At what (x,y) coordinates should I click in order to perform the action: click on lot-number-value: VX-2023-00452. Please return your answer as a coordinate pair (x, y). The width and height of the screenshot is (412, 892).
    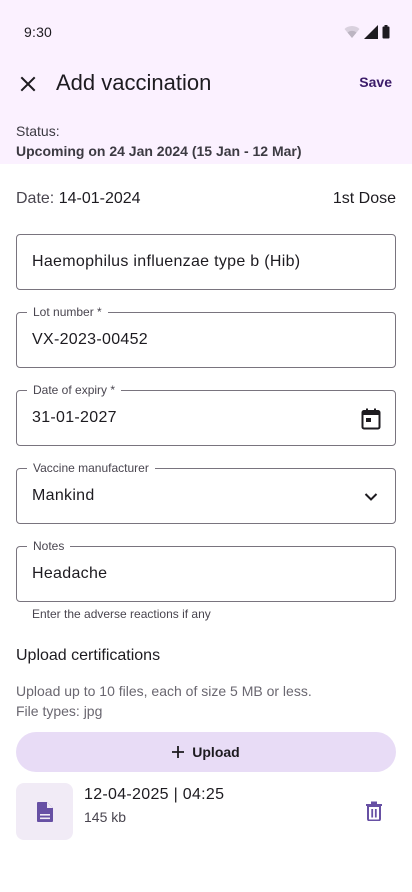
    Looking at the image, I should click on (90, 339).